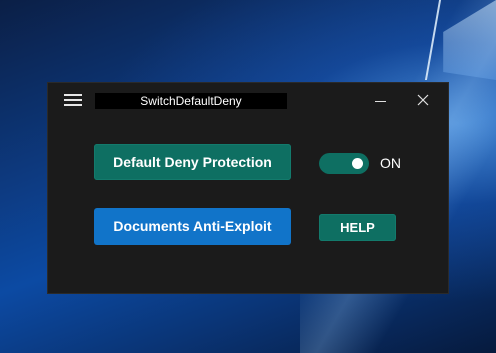 Image resolution: width=496 pixels, height=353 pixels. I want to click on toggle-state-label: ON, so click(390, 163).